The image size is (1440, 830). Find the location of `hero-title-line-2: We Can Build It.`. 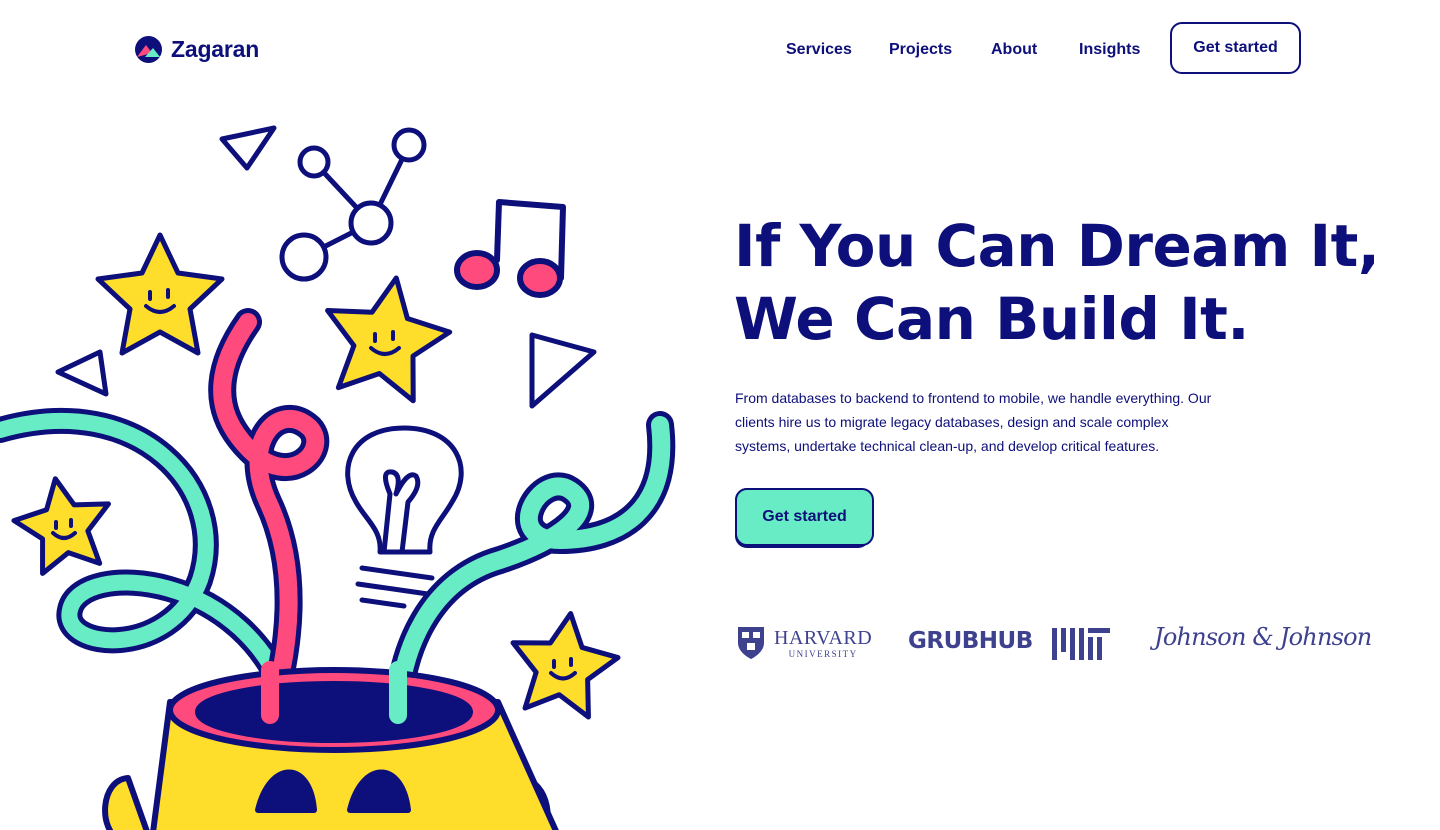

hero-title-line-2: We Can Build It. is located at coordinates (991, 319).